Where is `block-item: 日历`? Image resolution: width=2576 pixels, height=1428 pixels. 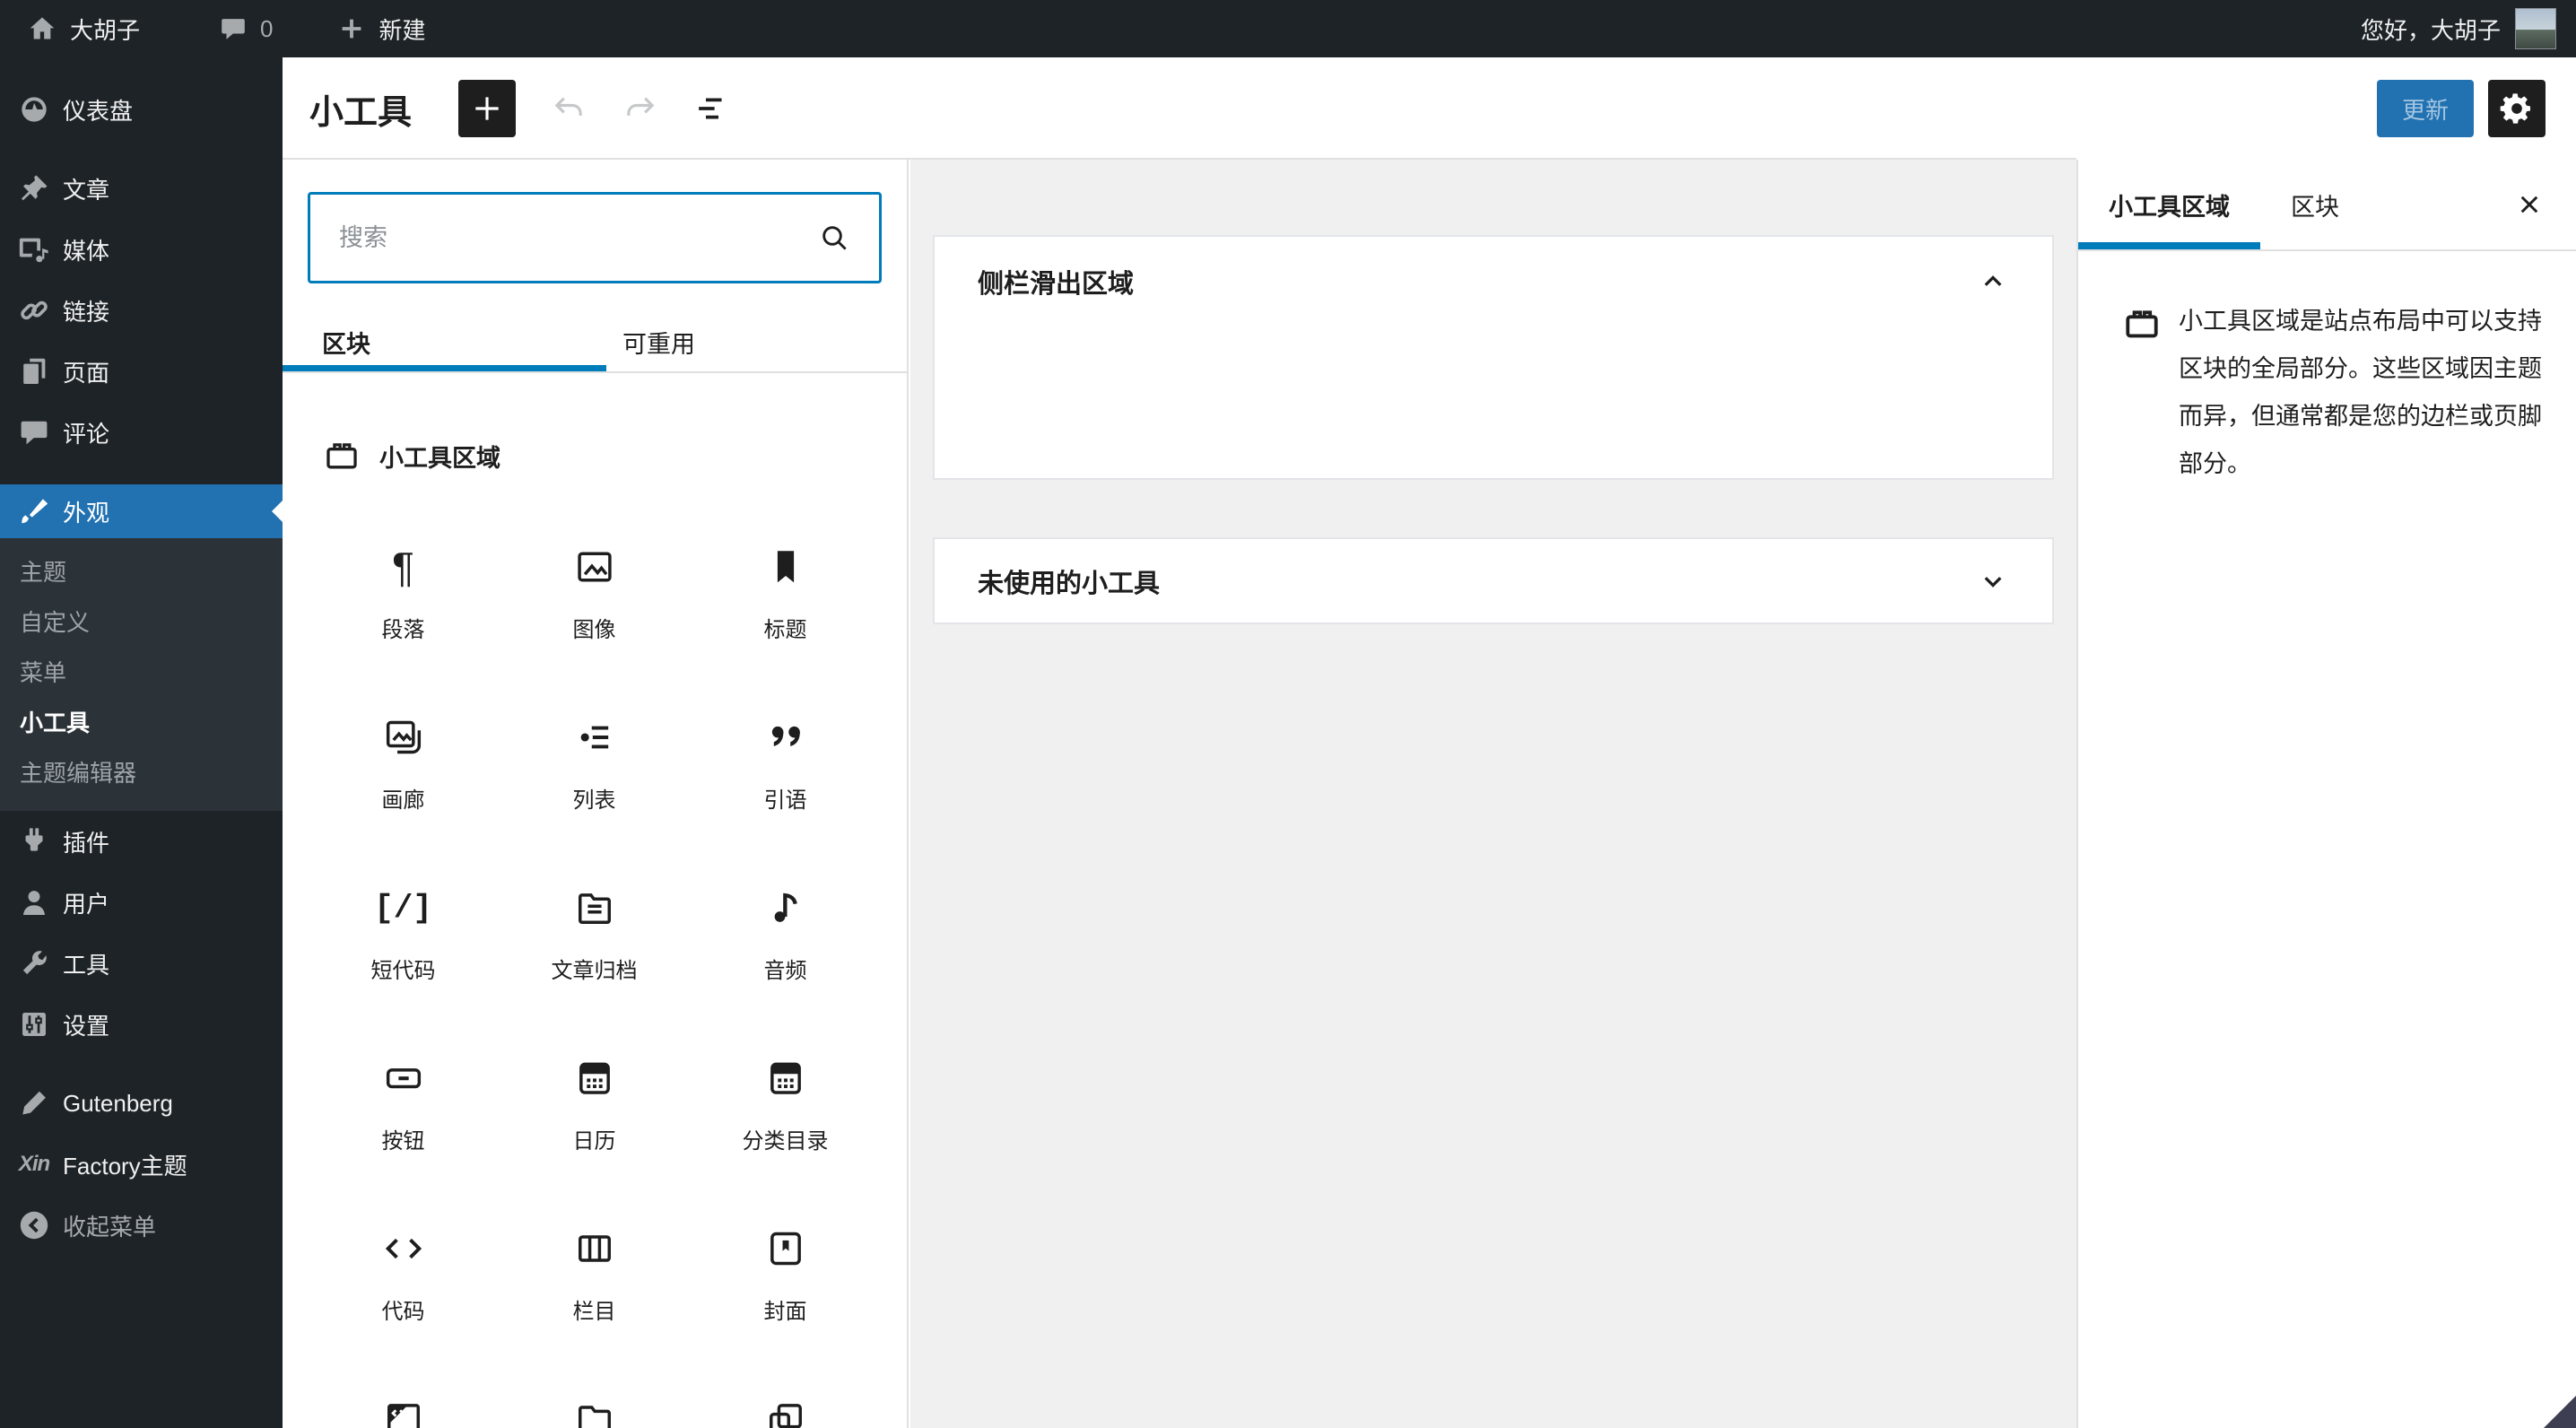 block-item: 日历 is located at coordinates (594, 1108).